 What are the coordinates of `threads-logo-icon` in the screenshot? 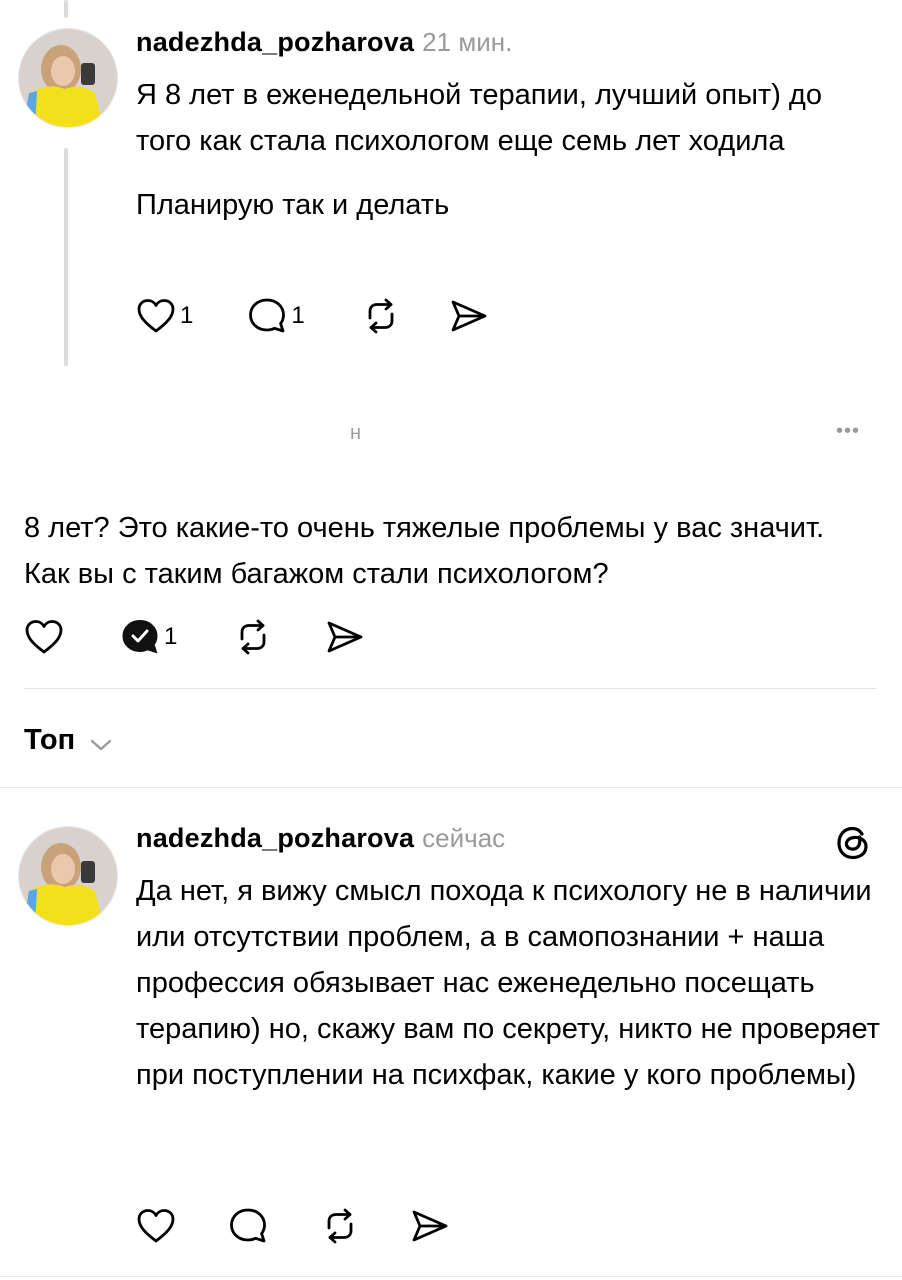 It's located at (852, 843).